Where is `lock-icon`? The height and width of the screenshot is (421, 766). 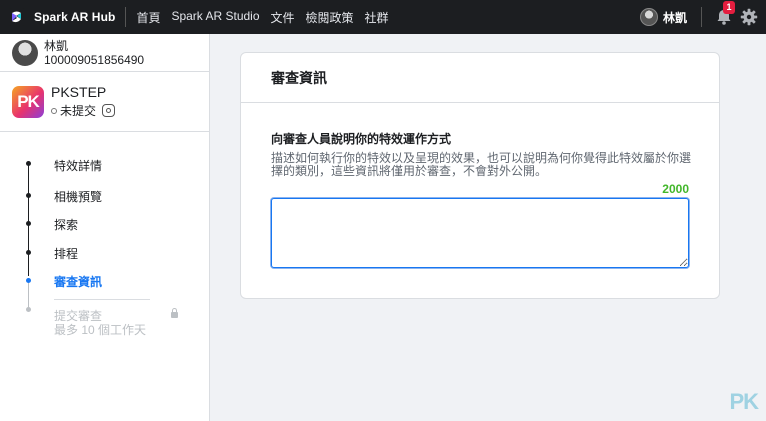
lock-icon is located at coordinates (174, 313).